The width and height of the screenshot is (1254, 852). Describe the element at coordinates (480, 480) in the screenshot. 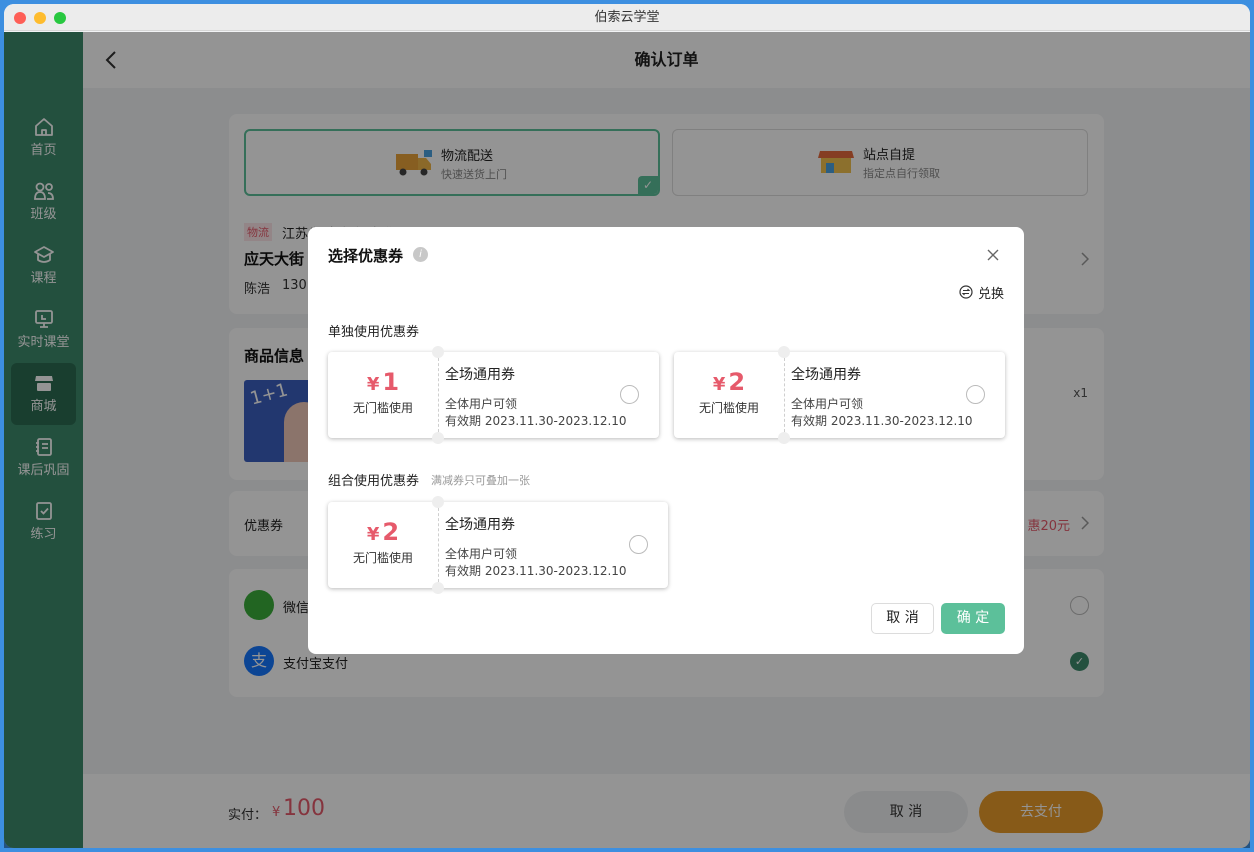

I see `combo-section-hint: 满减券只可叠加一张` at that location.